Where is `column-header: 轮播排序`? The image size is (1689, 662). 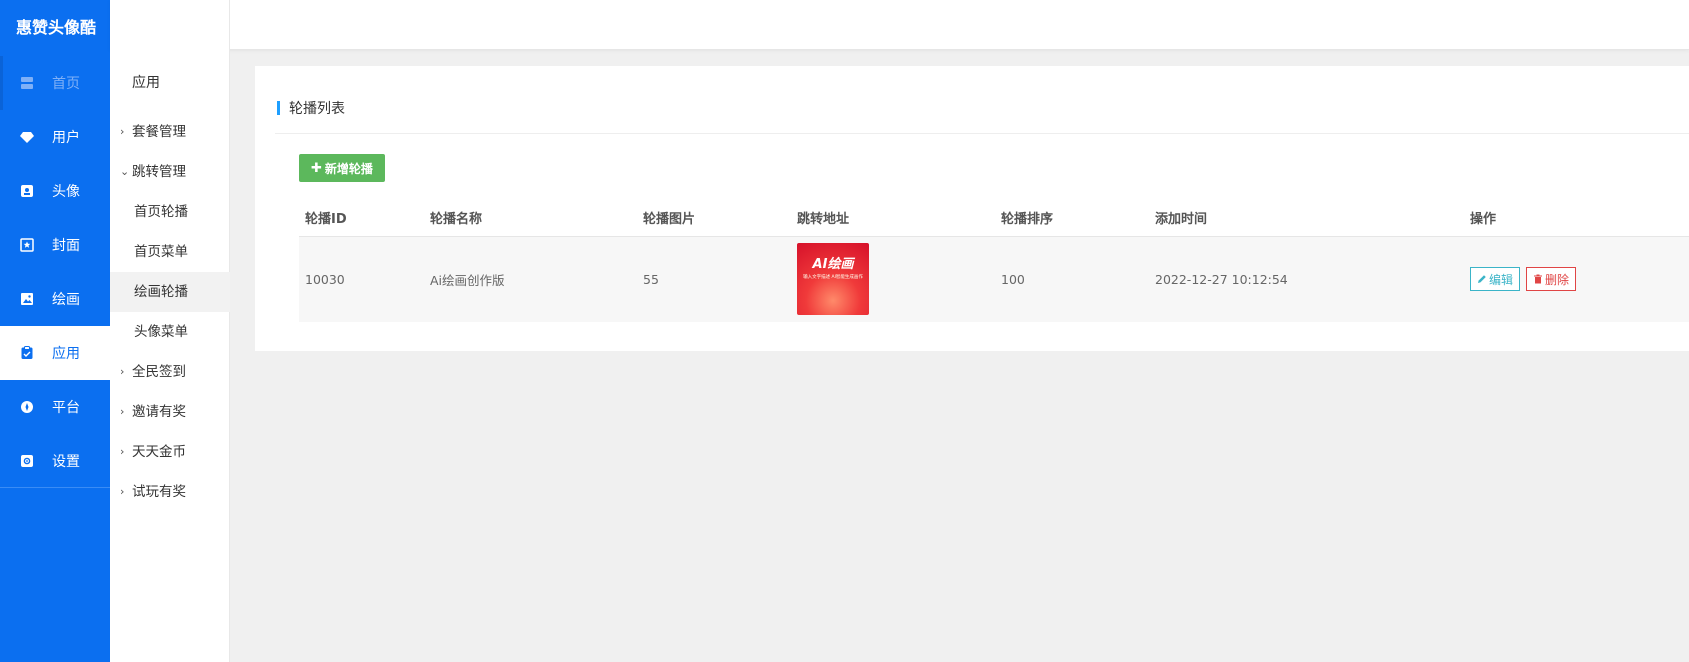
column-header: 轮播排序 is located at coordinates (1072, 218).